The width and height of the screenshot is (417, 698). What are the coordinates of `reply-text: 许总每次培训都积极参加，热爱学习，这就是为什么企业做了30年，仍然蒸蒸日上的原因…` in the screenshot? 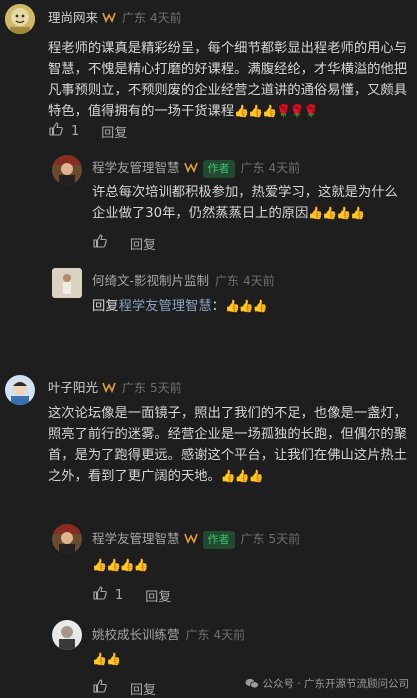 It's located at (245, 203).